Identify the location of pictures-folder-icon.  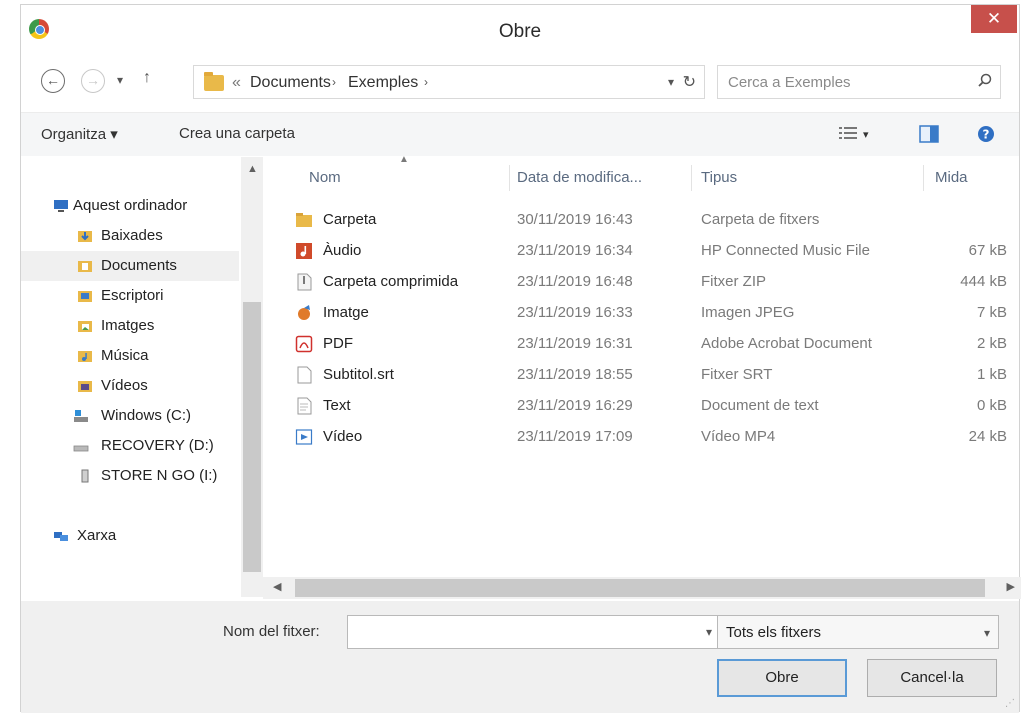
(85, 326).